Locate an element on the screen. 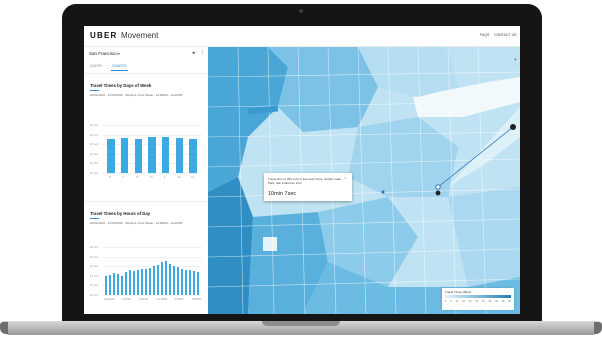 This screenshot has width=602, height=338. legend-ticks: 0 5 10 15 20 25 30 35 40 45 50 is located at coordinates (478, 302).